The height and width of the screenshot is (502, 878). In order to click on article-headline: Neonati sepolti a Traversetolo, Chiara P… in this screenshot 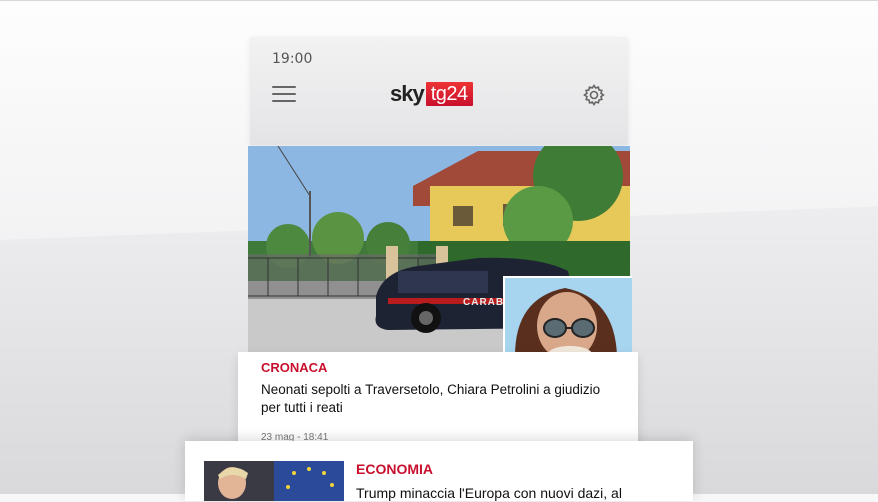, I will do `click(441, 399)`.